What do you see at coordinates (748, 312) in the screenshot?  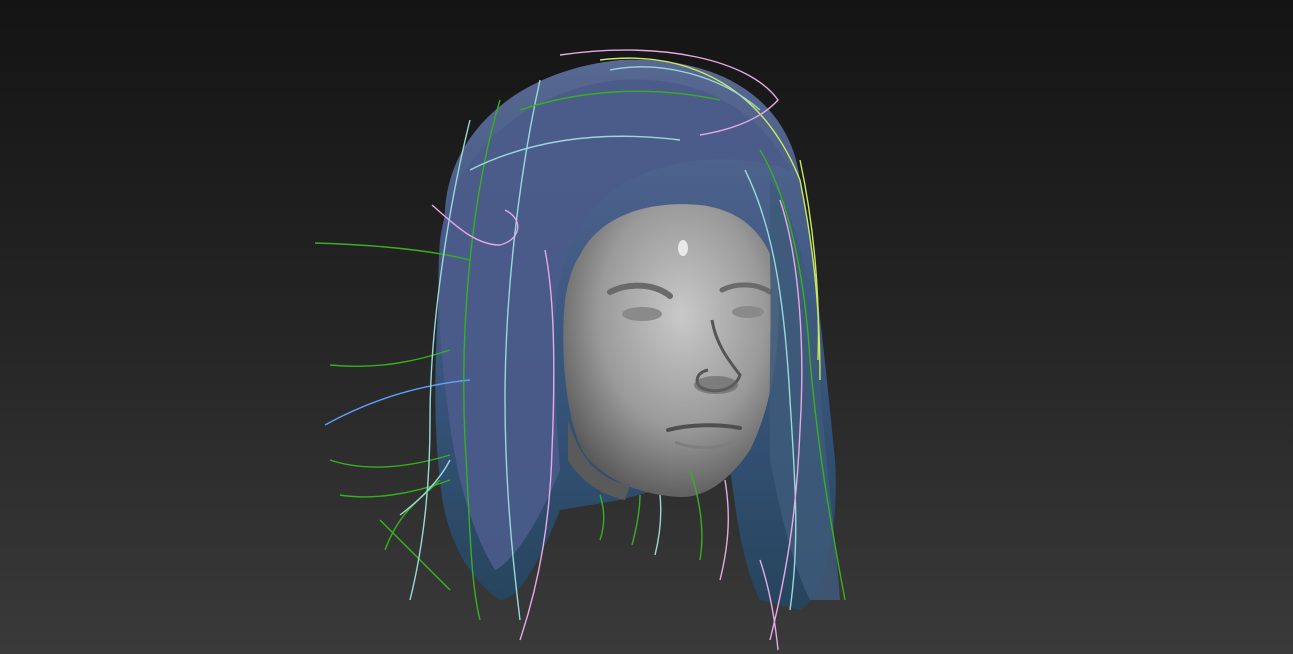 I see `right-eye` at bounding box center [748, 312].